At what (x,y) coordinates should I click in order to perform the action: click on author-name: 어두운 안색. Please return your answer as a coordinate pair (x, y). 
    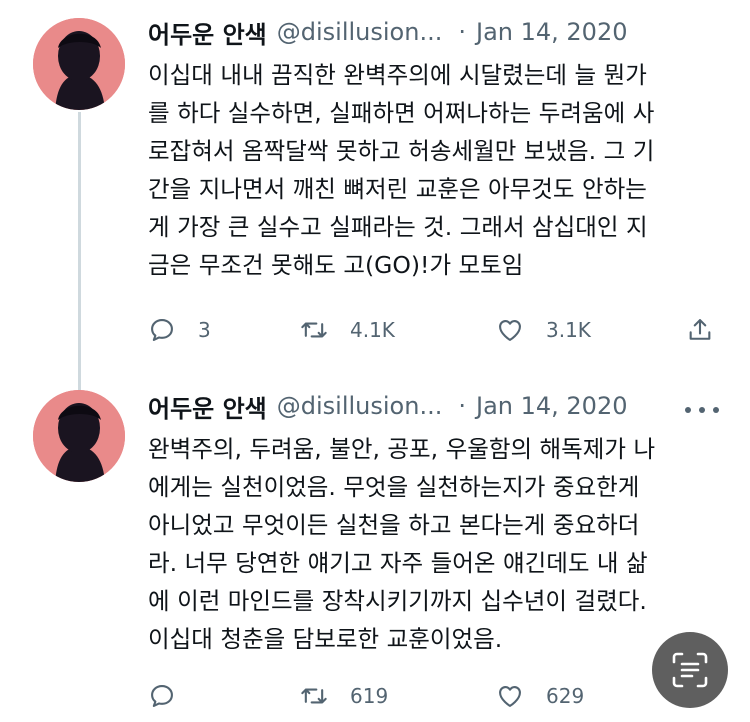
    Looking at the image, I should click on (207, 406).